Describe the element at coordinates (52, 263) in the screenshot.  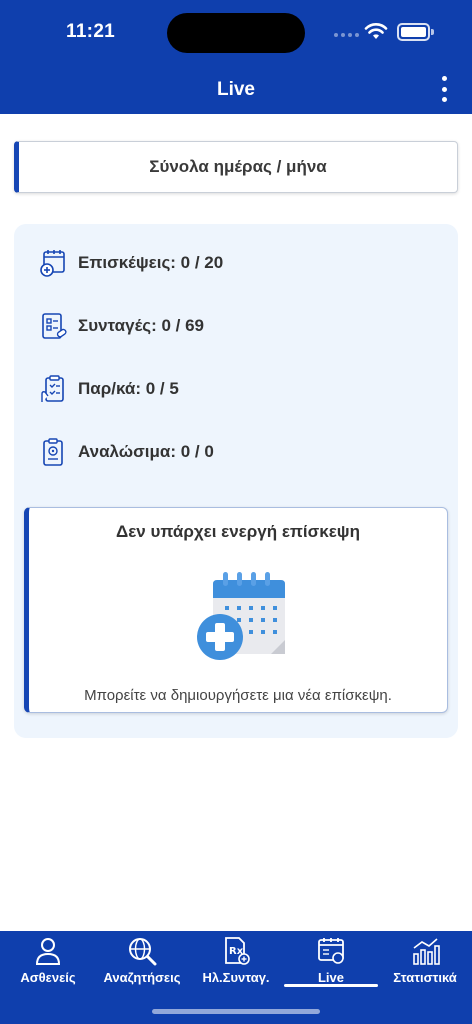
I see `calendar-plus-icon` at that location.